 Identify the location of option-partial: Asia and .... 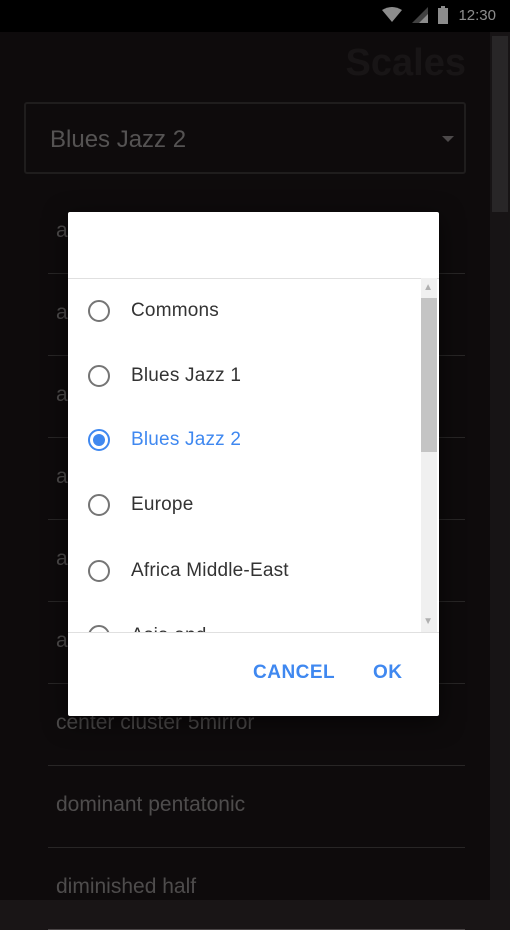
(253, 617).